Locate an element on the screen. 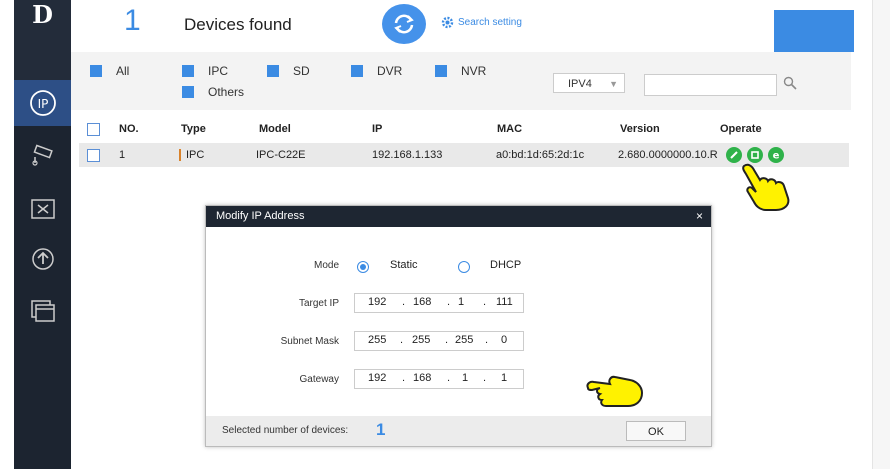 The image size is (890, 469). mode-dhcp-radio is located at coordinates (464, 267).